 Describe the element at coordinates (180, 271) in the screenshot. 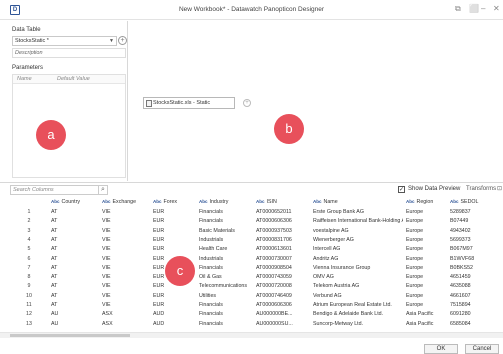

I see `badge-c: c` at that location.